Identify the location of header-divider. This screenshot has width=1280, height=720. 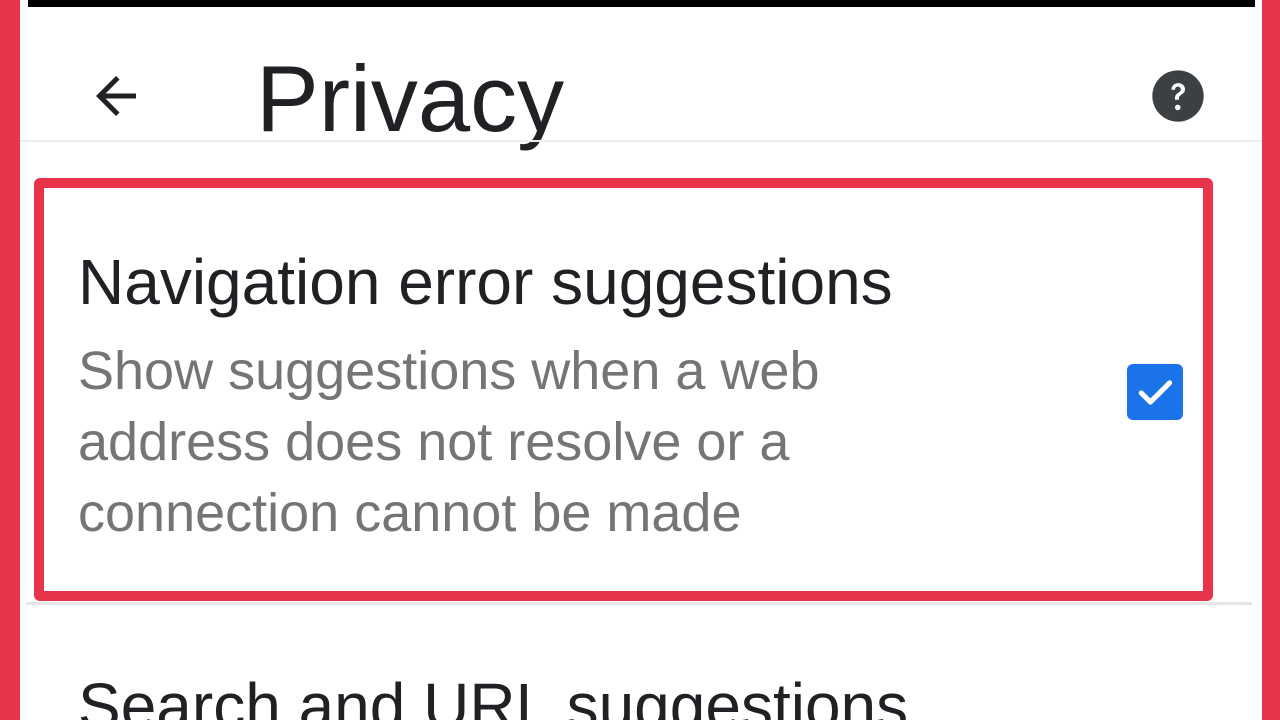
(641, 141).